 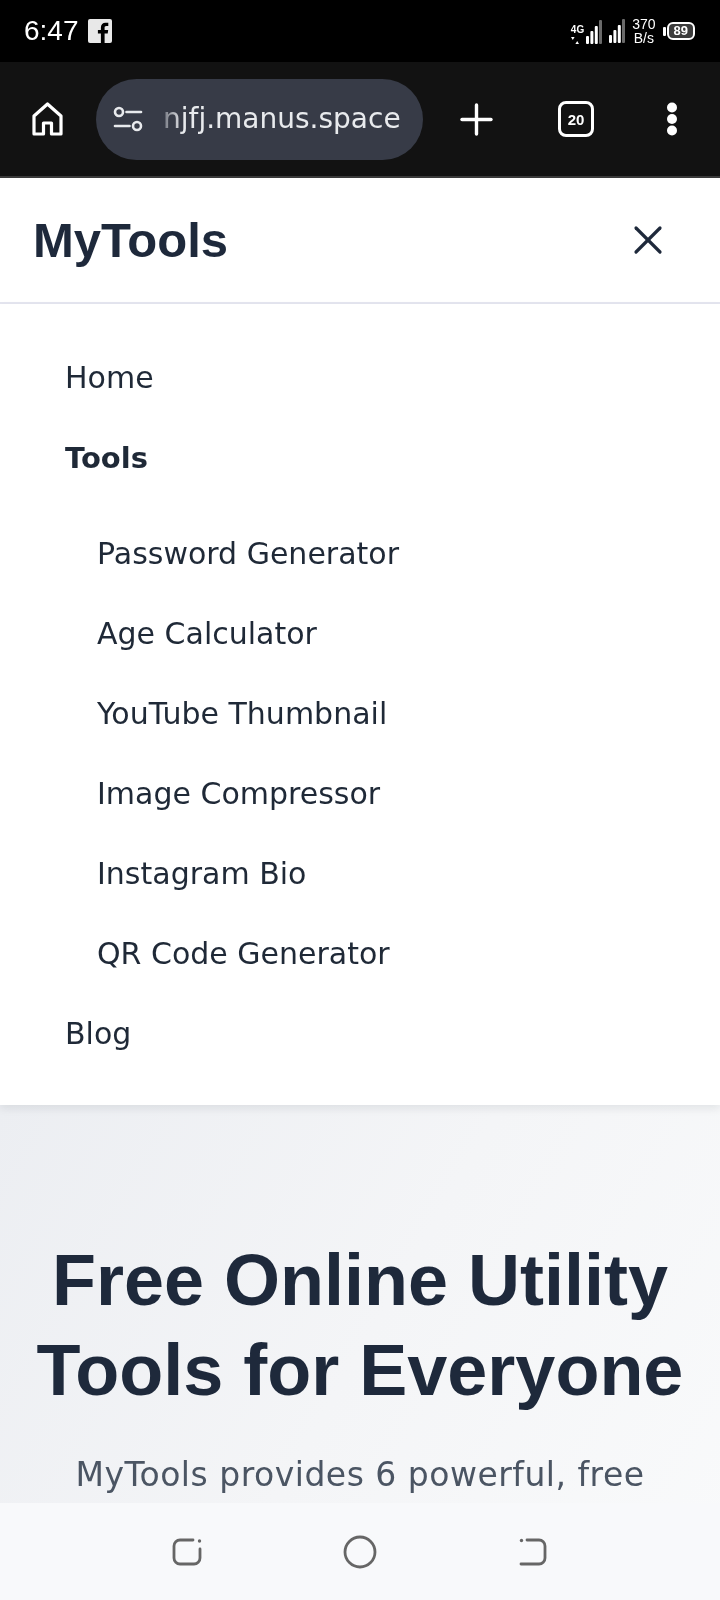 I want to click on url-text: njfj.manus.space, so click(x=282, y=119).